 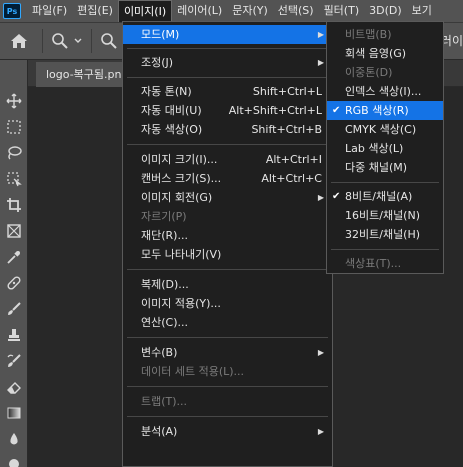 What do you see at coordinates (145, 11) in the screenshot?
I see `menu-image: 이미지(I)` at bounding box center [145, 11].